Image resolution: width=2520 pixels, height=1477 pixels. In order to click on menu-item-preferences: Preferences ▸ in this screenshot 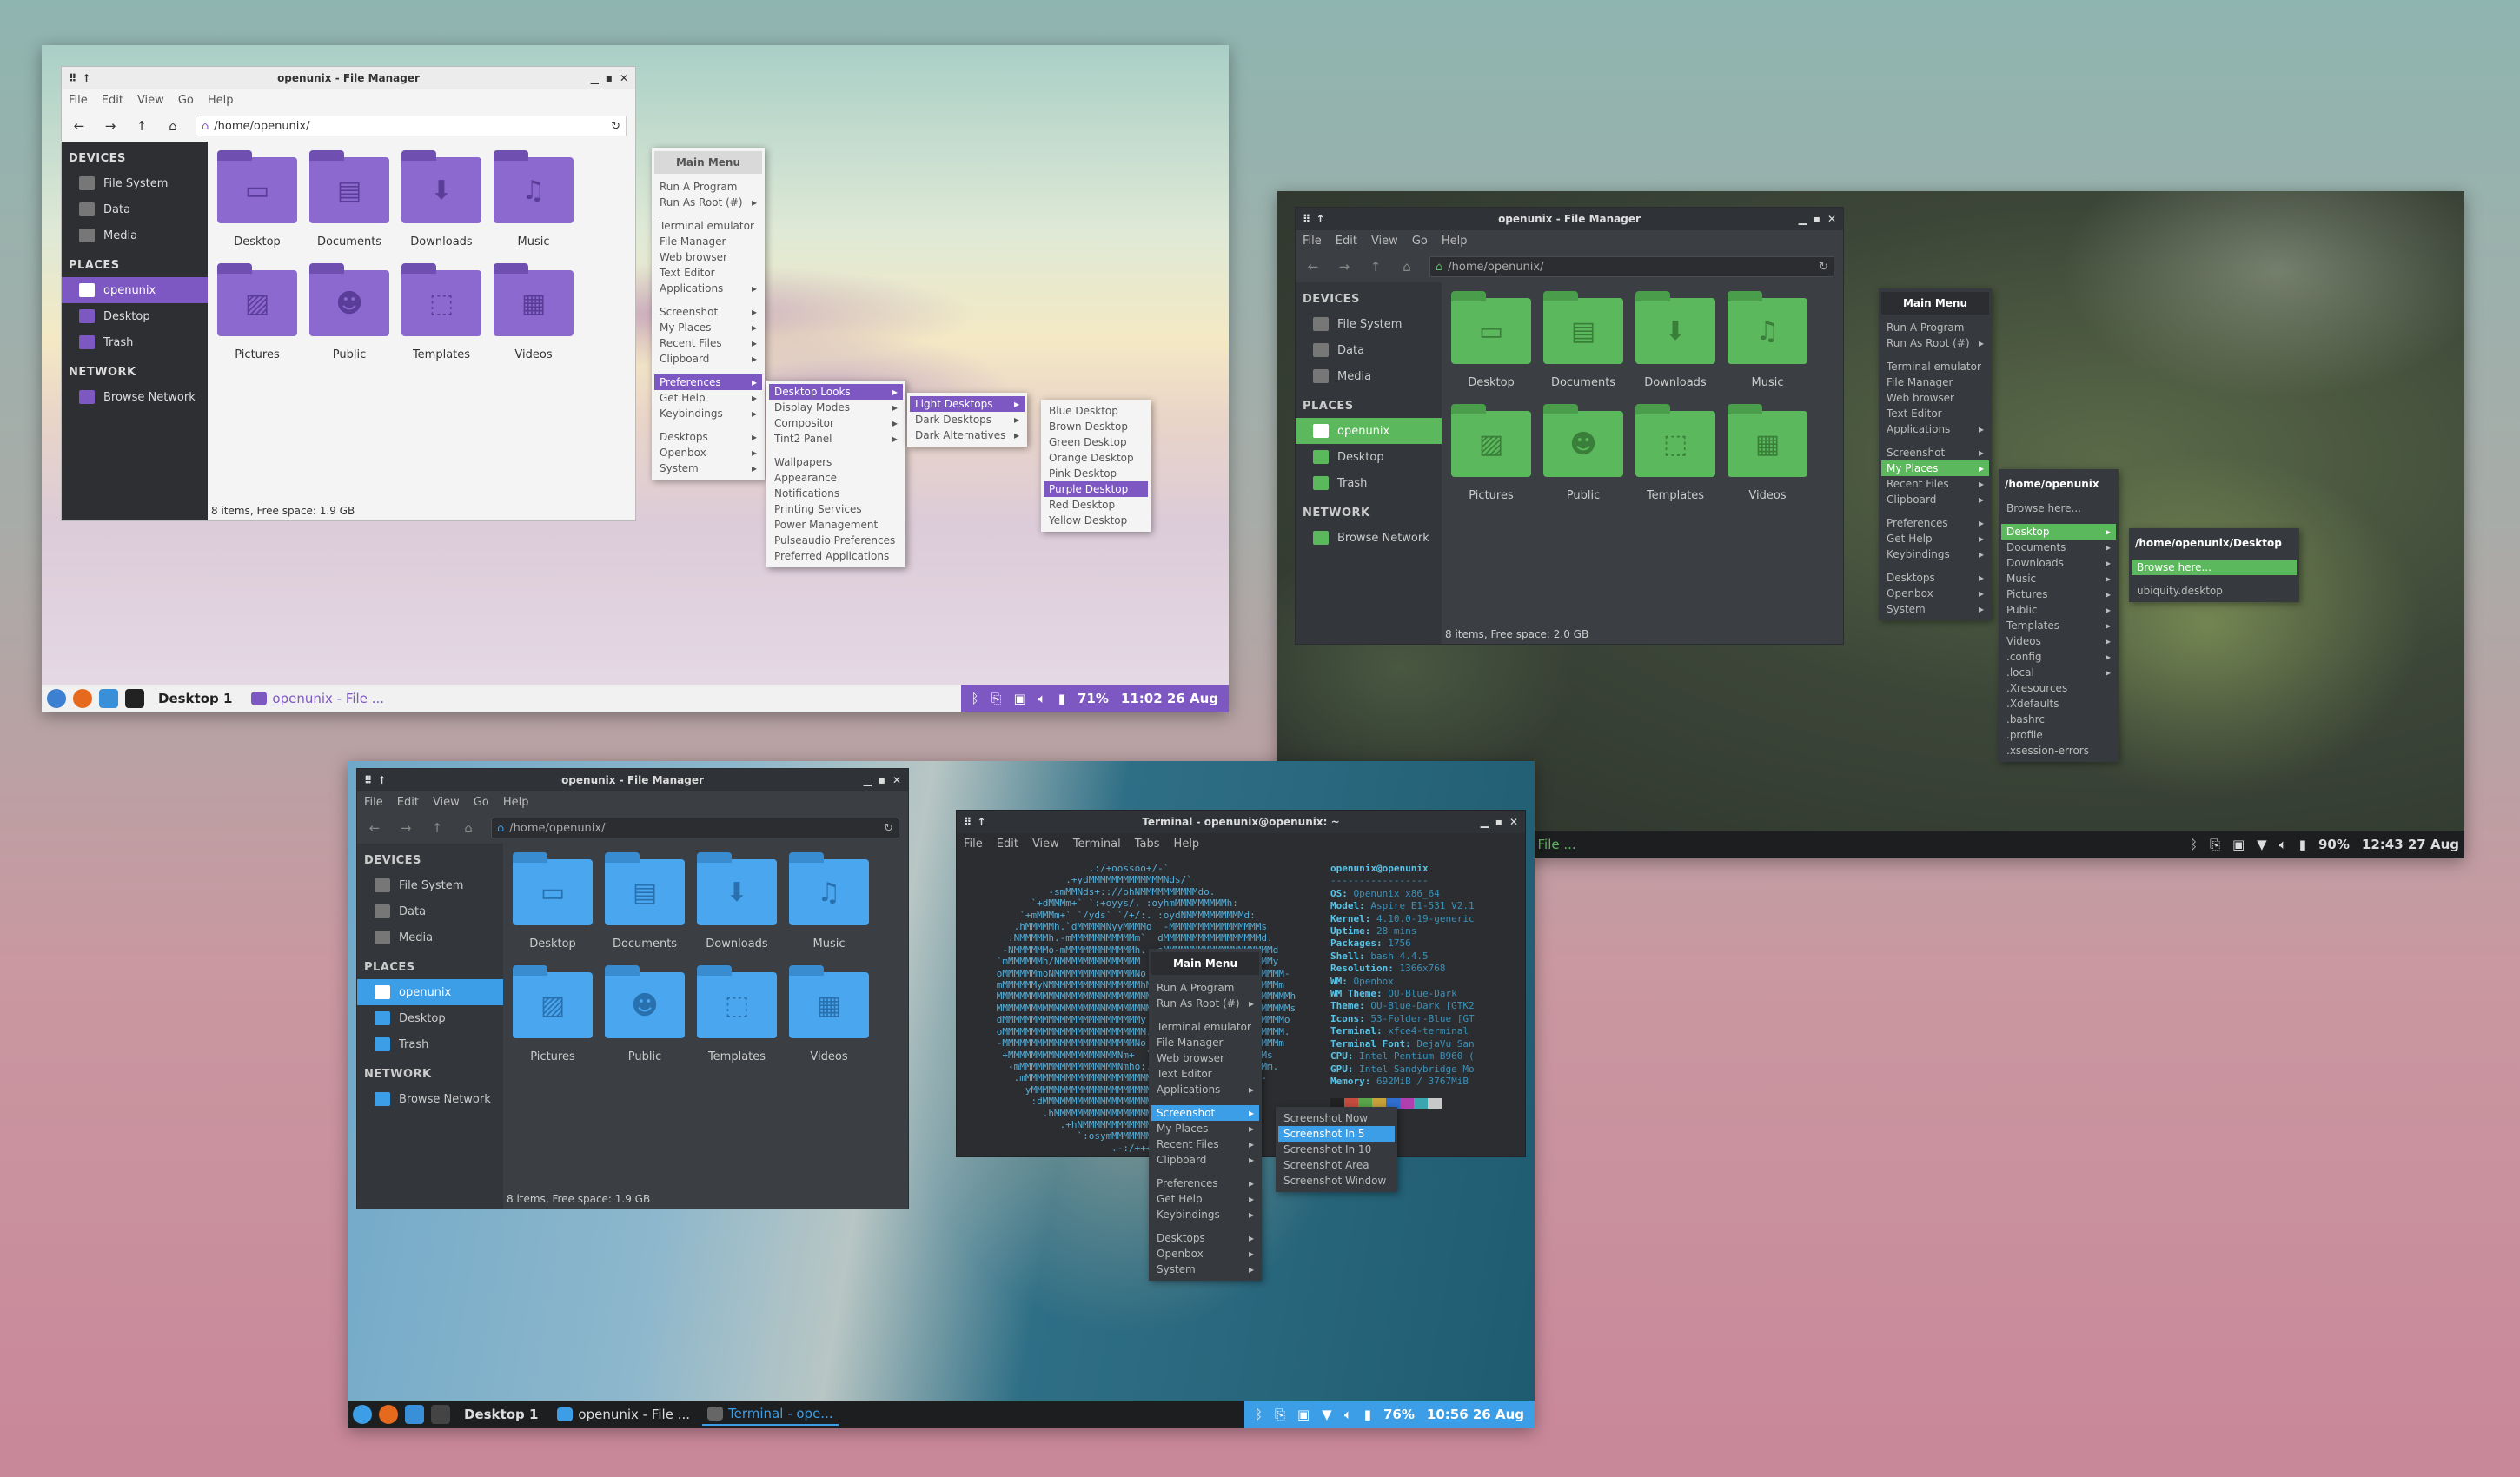, I will do `click(1935, 523)`.